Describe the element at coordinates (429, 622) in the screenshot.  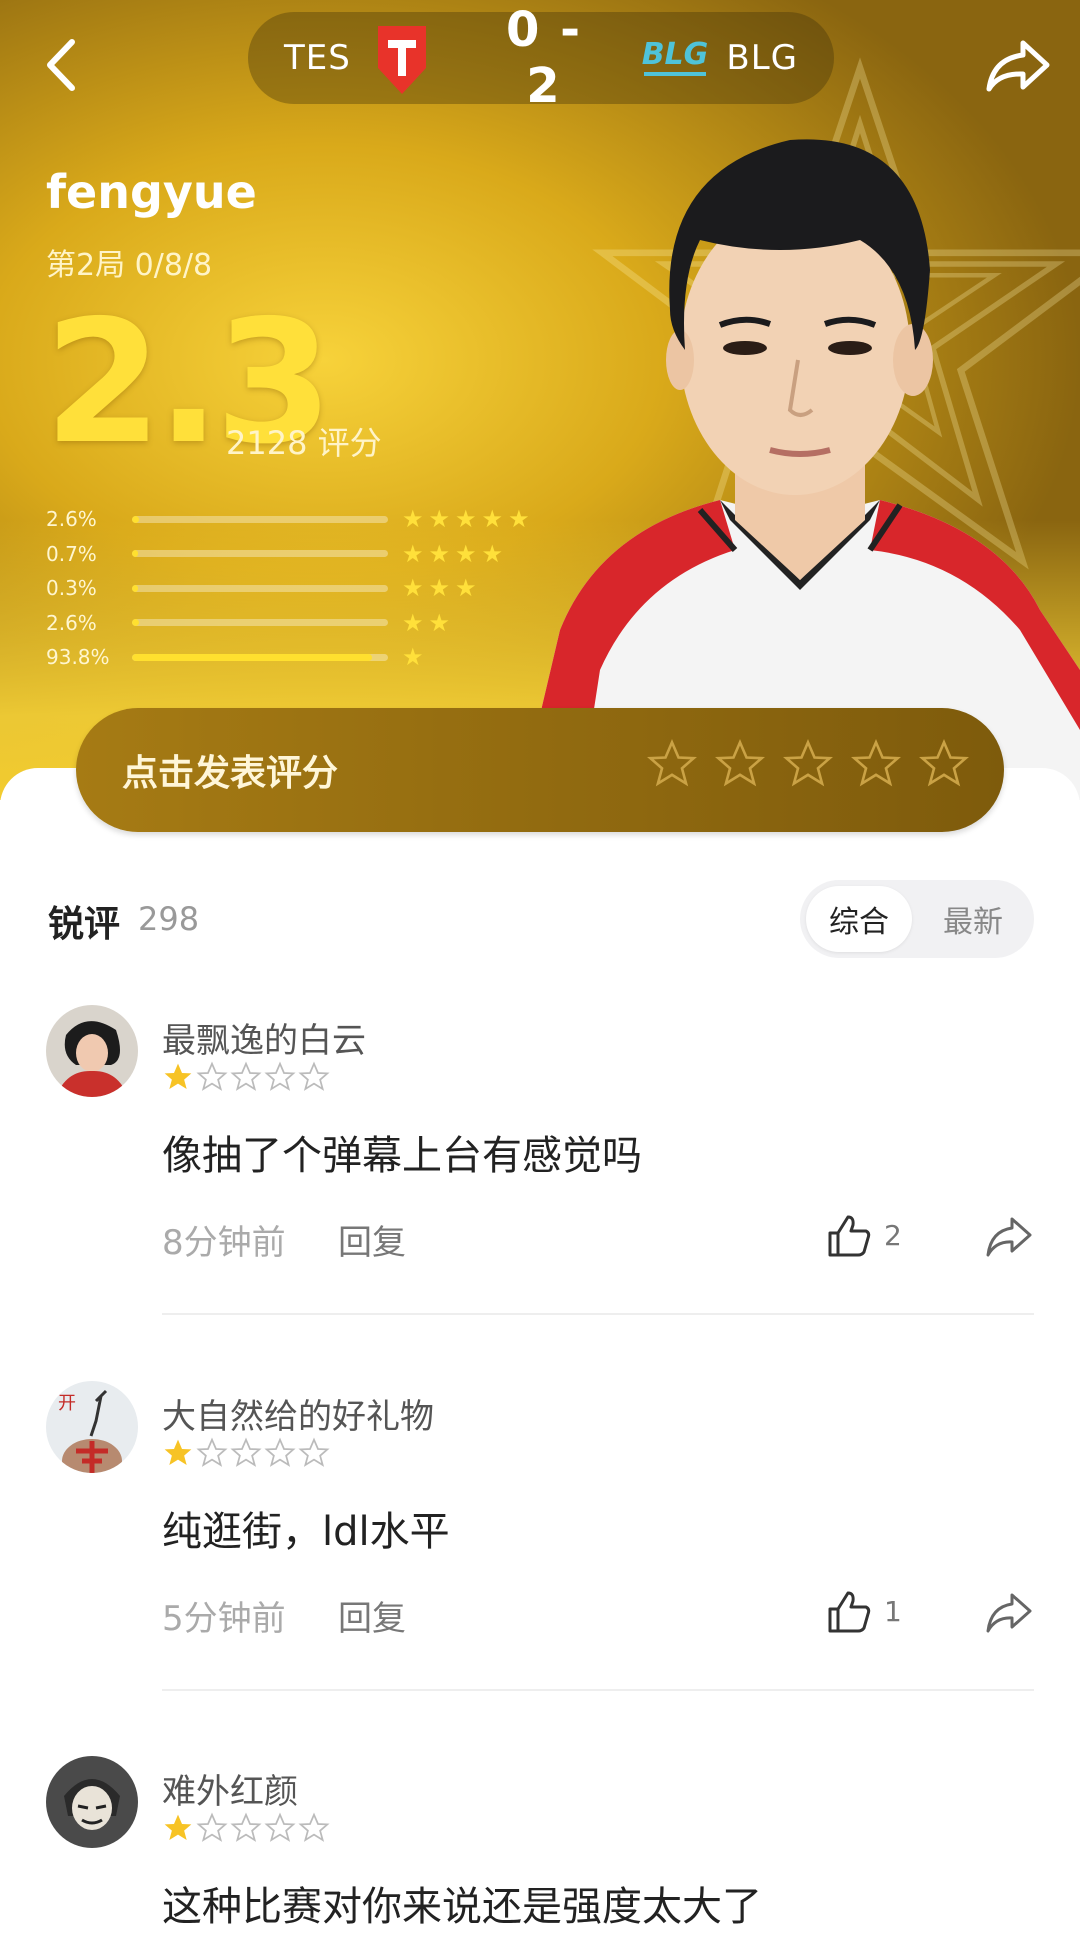
I see `star-icon: ★★` at that location.